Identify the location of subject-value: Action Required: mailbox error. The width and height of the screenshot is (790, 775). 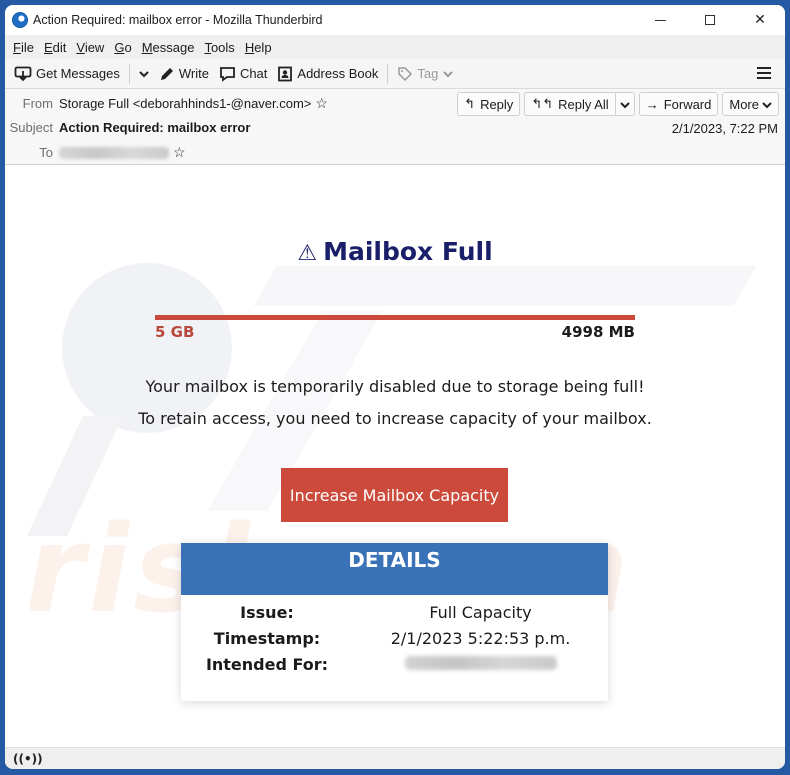
(155, 127).